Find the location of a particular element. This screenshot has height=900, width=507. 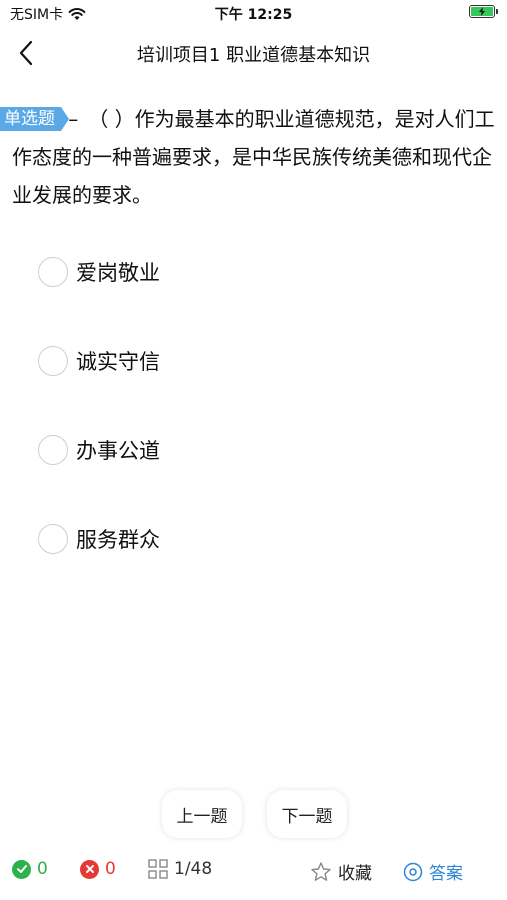

star-icon is located at coordinates (321, 871).